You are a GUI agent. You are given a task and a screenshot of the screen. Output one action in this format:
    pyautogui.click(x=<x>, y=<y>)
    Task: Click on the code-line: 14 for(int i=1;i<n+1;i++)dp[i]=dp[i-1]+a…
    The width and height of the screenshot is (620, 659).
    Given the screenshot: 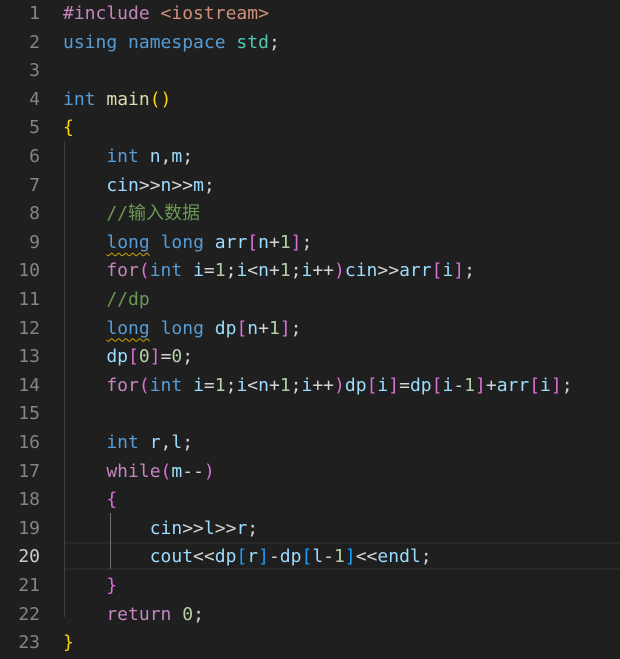 What is the action you would take?
    pyautogui.click(x=310, y=386)
    